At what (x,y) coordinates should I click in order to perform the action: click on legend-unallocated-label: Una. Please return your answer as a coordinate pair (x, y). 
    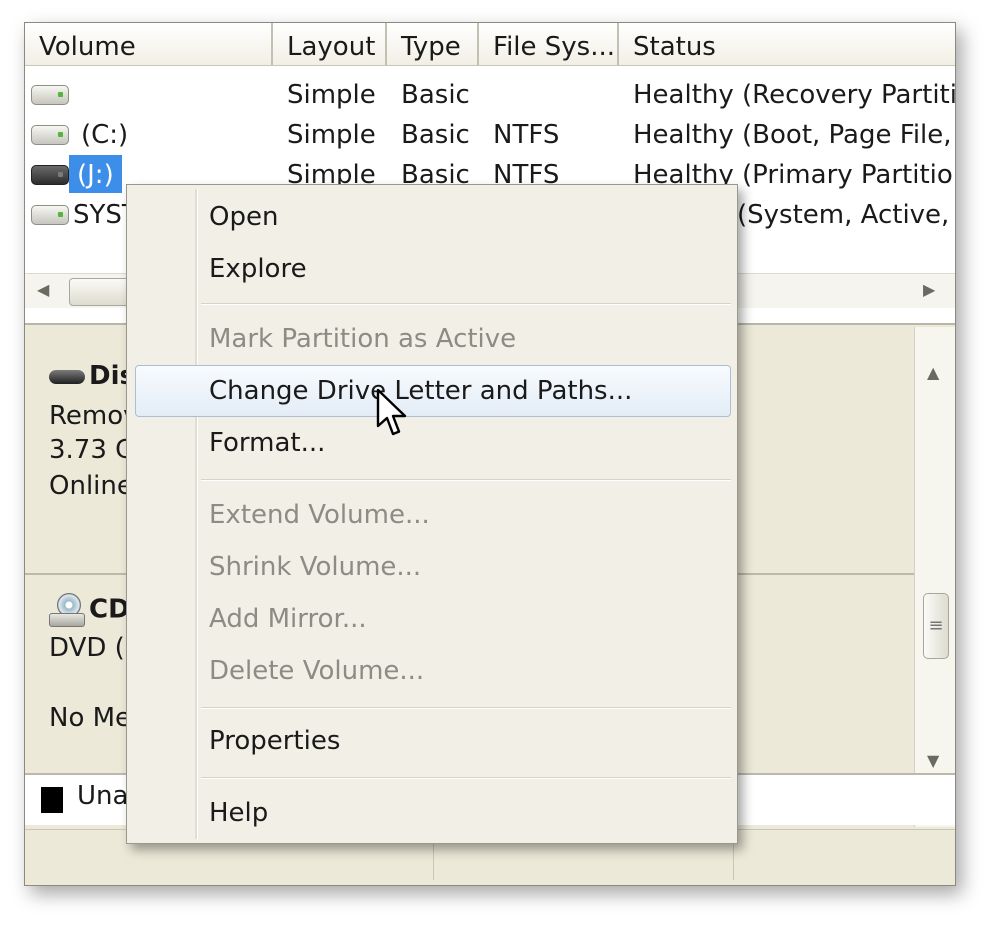
    Looking at the image, I should click on (103, 796).